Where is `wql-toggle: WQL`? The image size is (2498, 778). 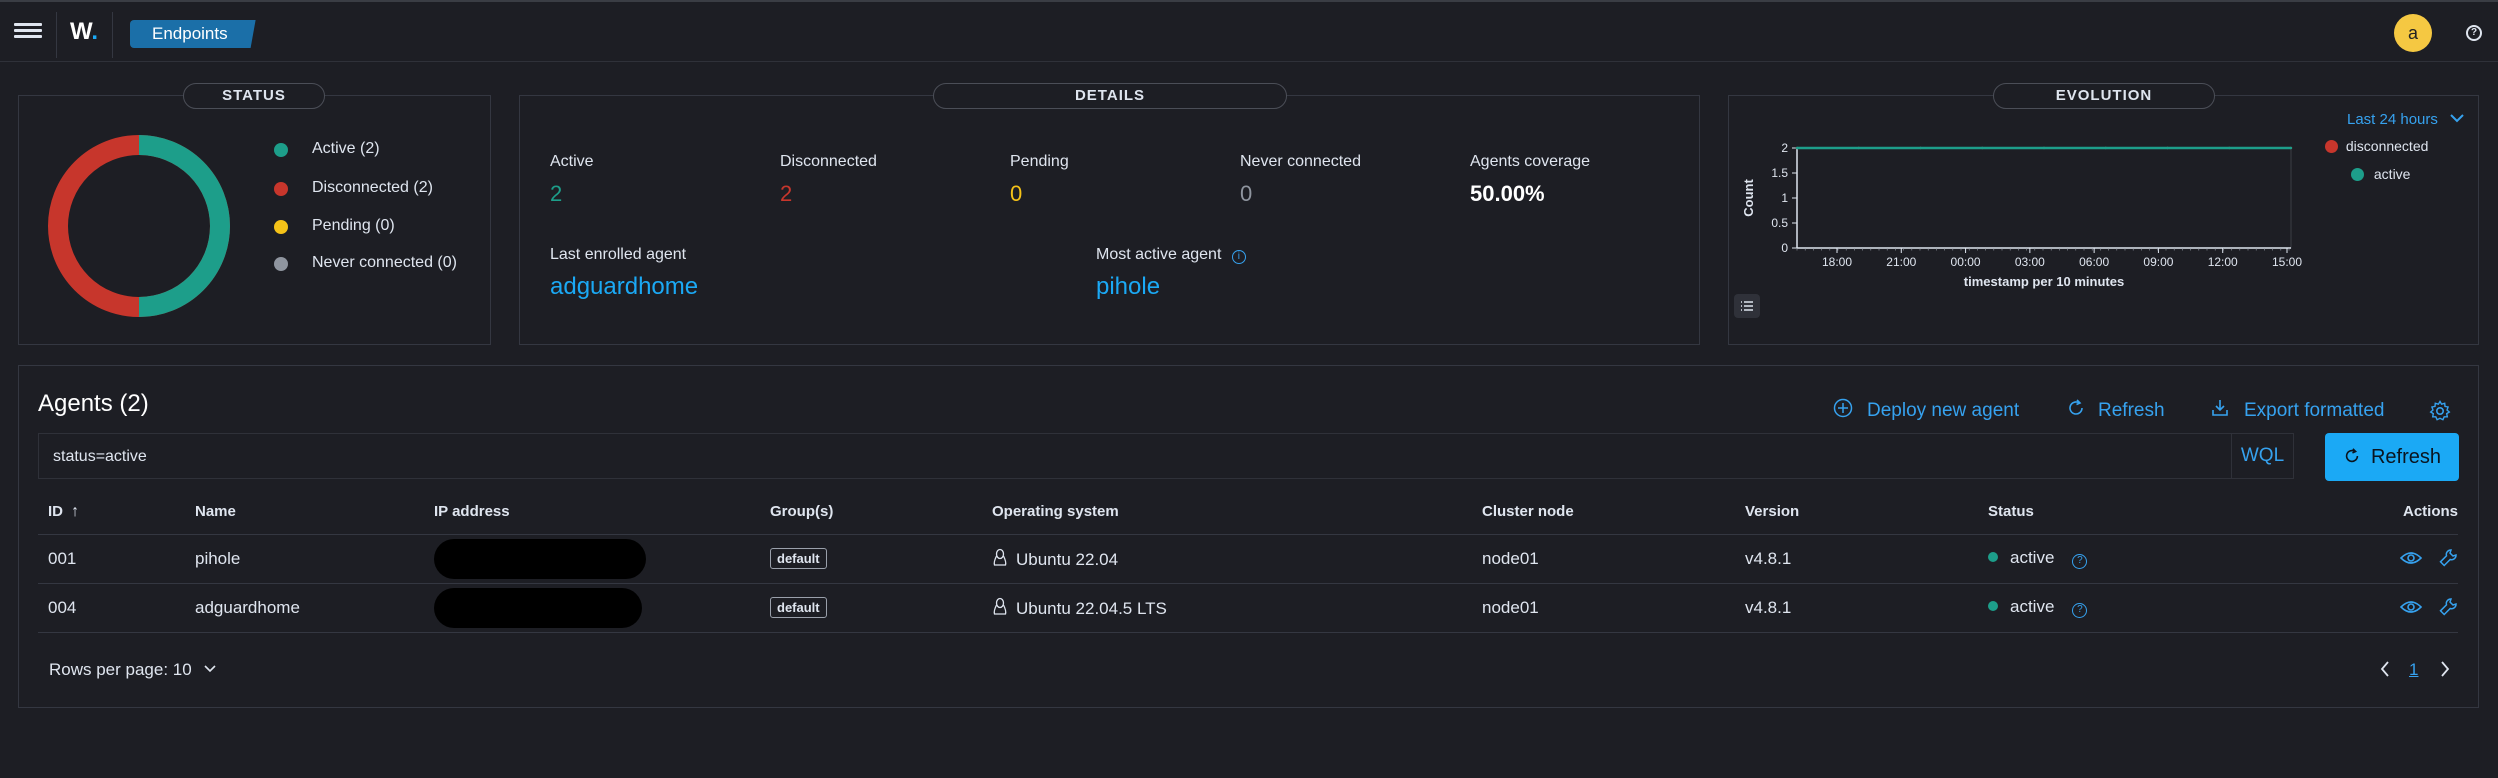 wql-toggle: WQL is located at coordinates (2262, 456).